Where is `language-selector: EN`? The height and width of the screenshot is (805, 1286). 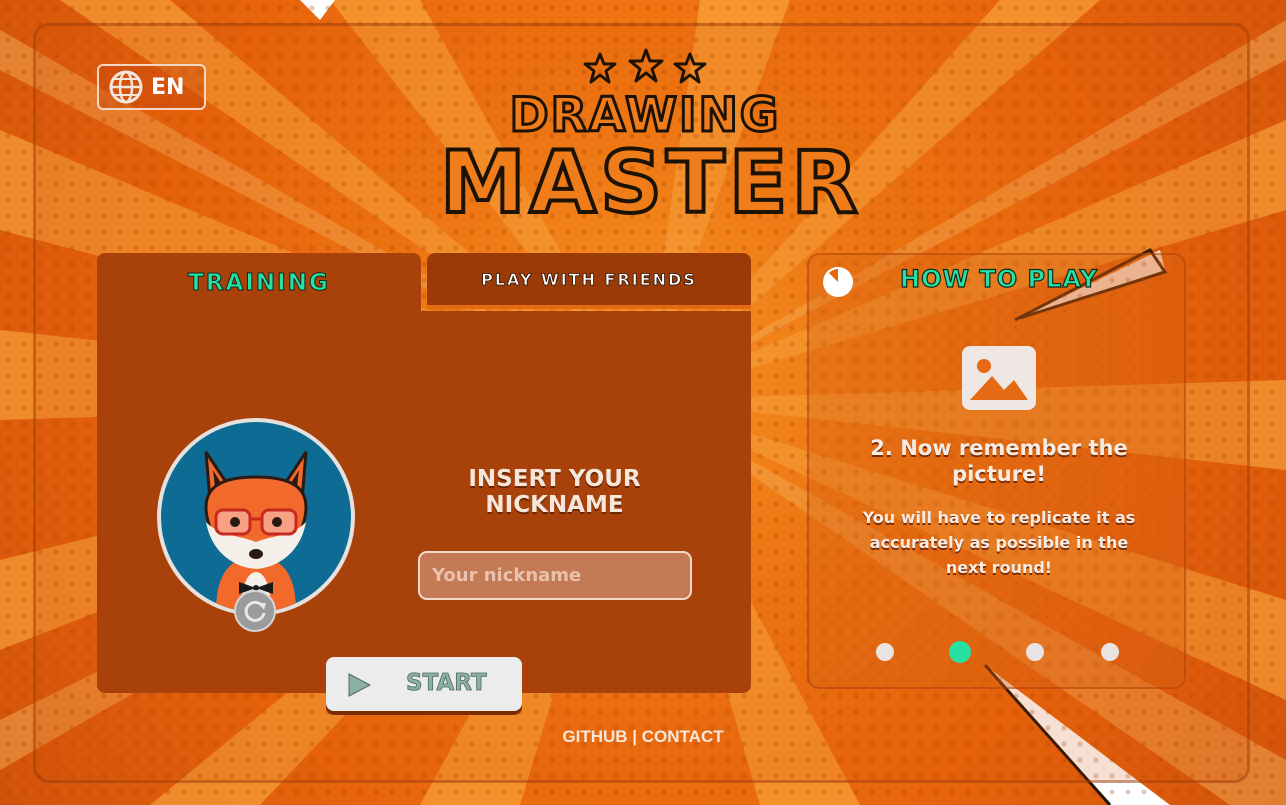
language-selector: EN is located at coordinates (151, 87).